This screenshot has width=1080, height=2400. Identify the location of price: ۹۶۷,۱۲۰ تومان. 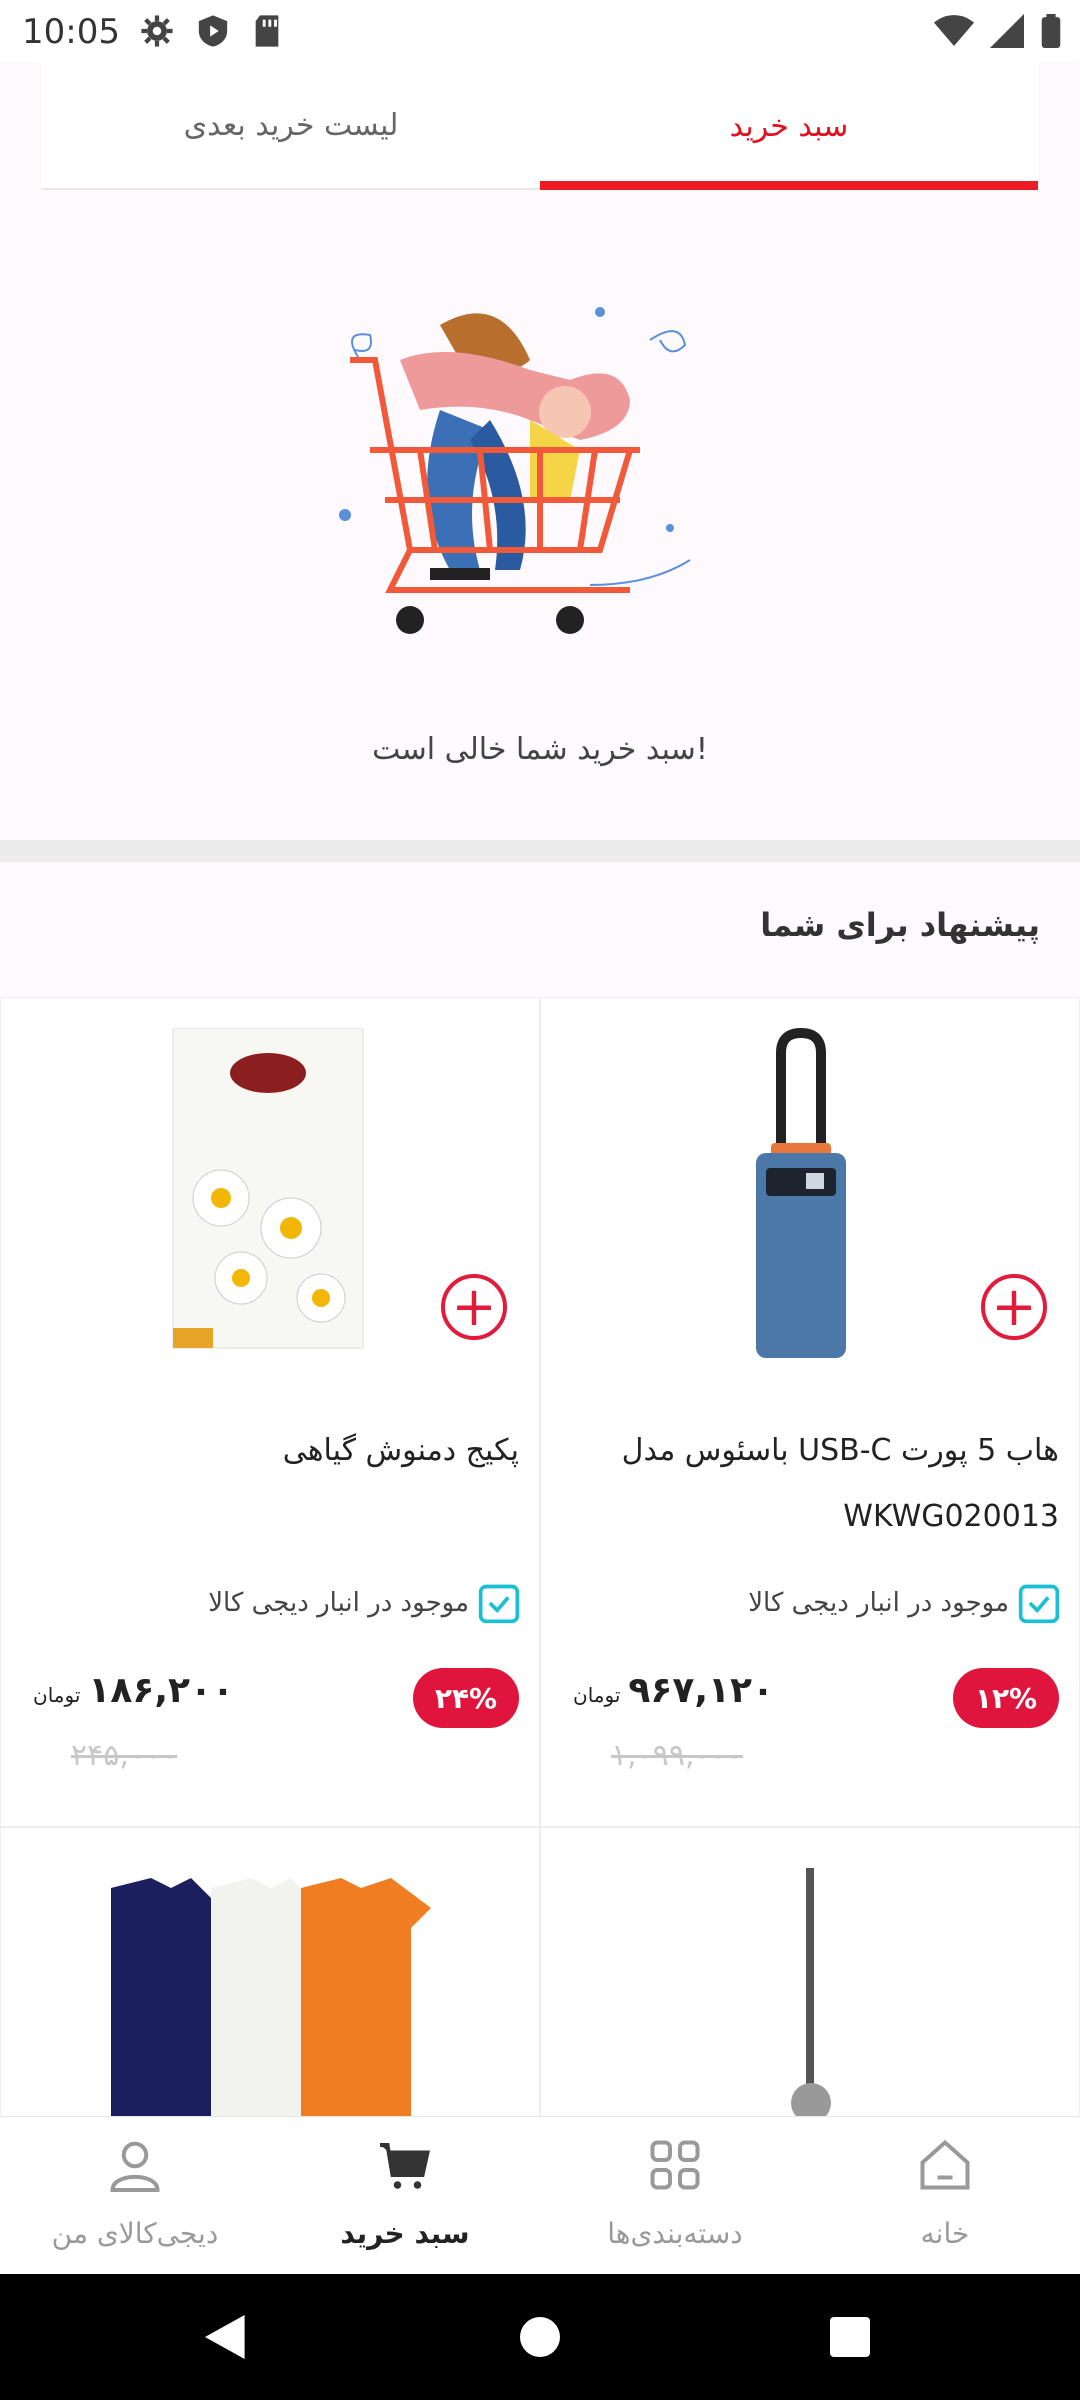
(673, 1690).